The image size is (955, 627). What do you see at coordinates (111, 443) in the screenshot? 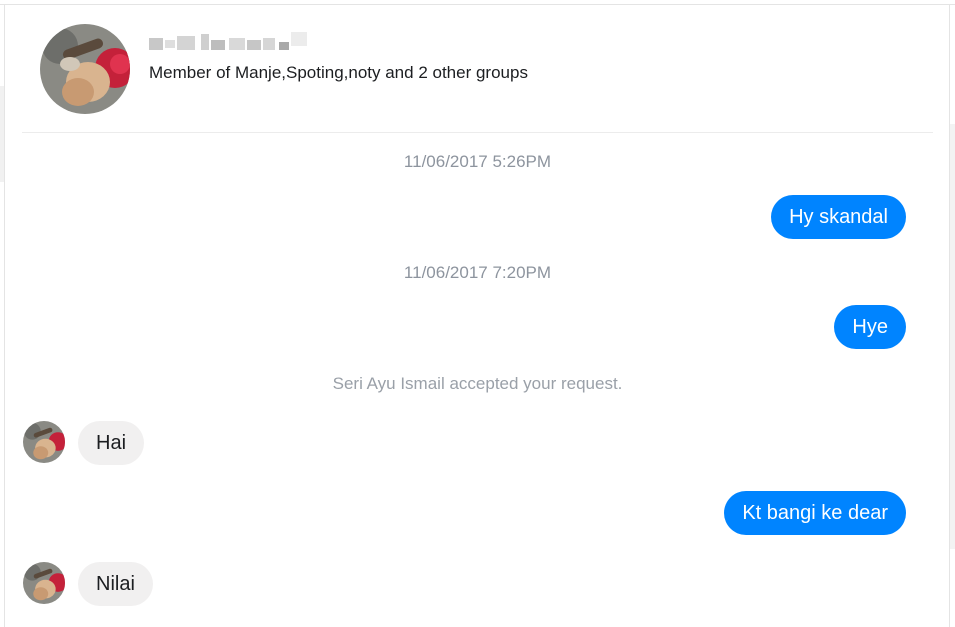
I see `incoming-message-bubble: Hai` at bounding box center [111, 443].